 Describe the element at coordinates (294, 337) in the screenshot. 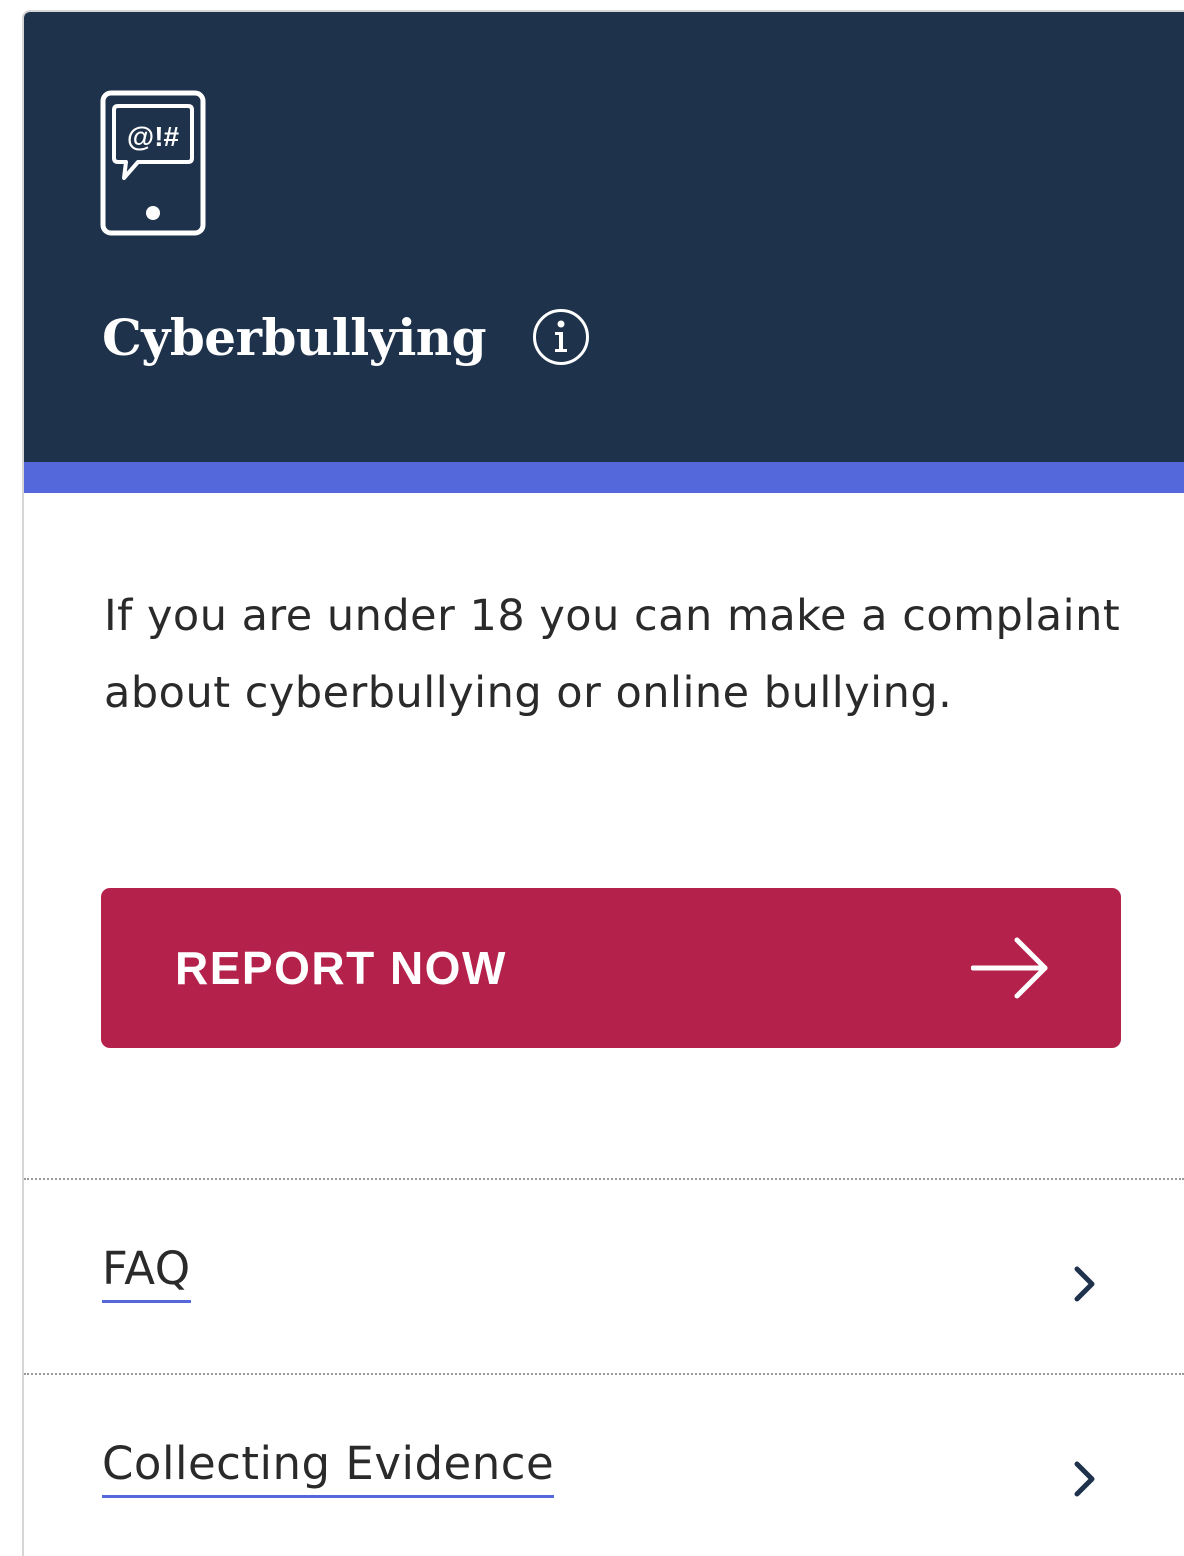

I see `card-title: Cyberbullying` at that location.